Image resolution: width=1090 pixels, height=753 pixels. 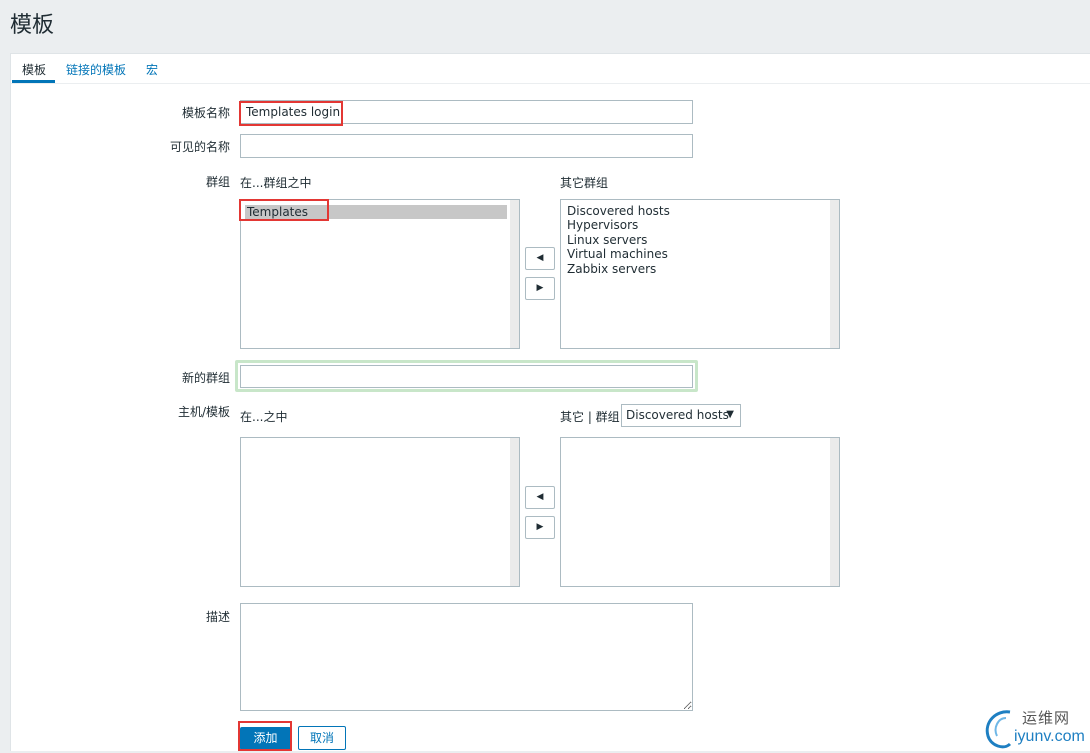 I want to click on other-hosts-scrollbar, so click(x=834, y=512).